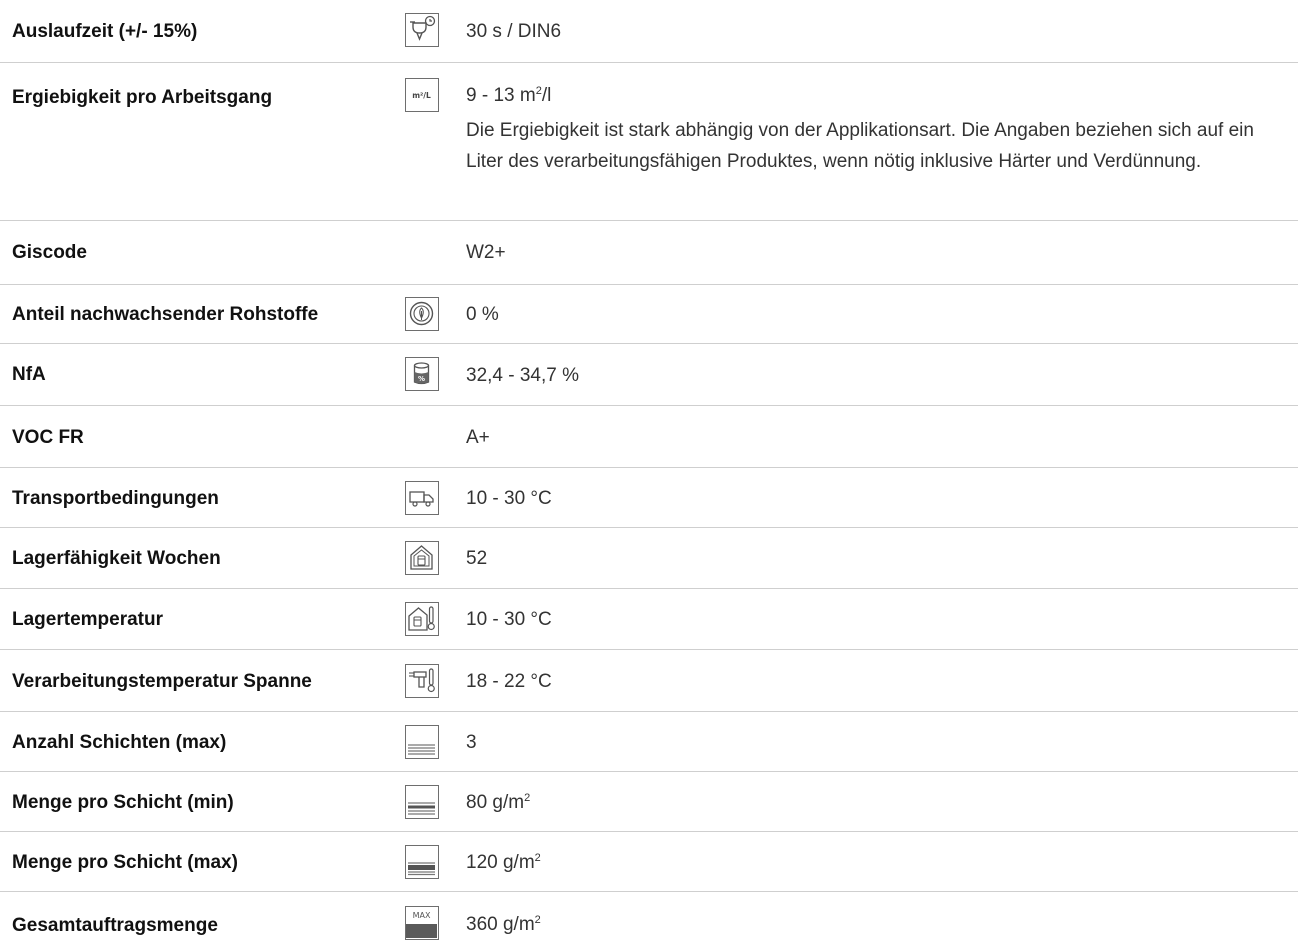 This screenshot has height=945, width=1298. I want to click on truck-icon, so click(422, 498).